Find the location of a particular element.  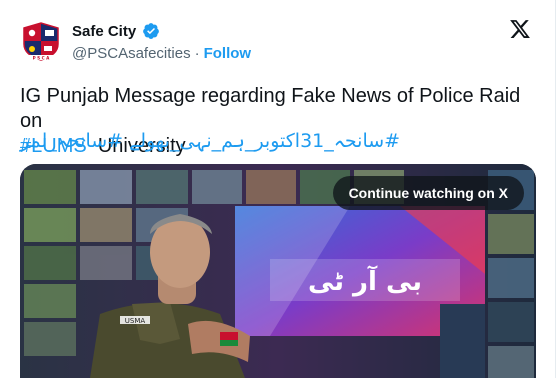

urdu-hashtags-line: #سانحہ_31اکتوبر_ہم_نہی_بھولے #سانحہ_لمز is located at coordinates (277, 141).